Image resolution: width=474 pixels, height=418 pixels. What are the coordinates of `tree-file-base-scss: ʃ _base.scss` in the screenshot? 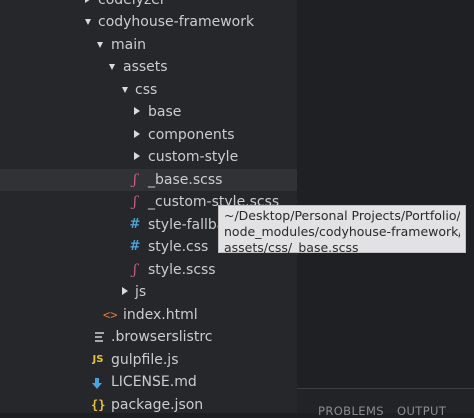 It's located at (148, 180).